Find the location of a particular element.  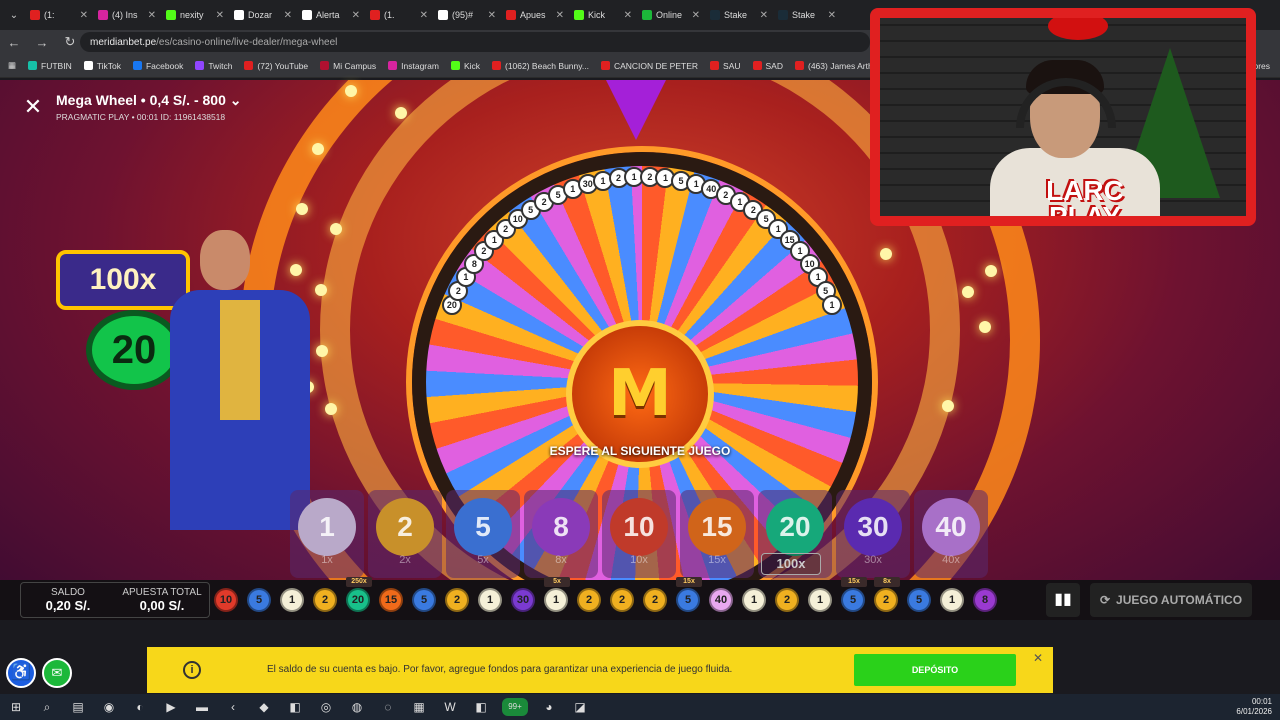

reload-icon: ↻ is located at coordinates (70, 42).